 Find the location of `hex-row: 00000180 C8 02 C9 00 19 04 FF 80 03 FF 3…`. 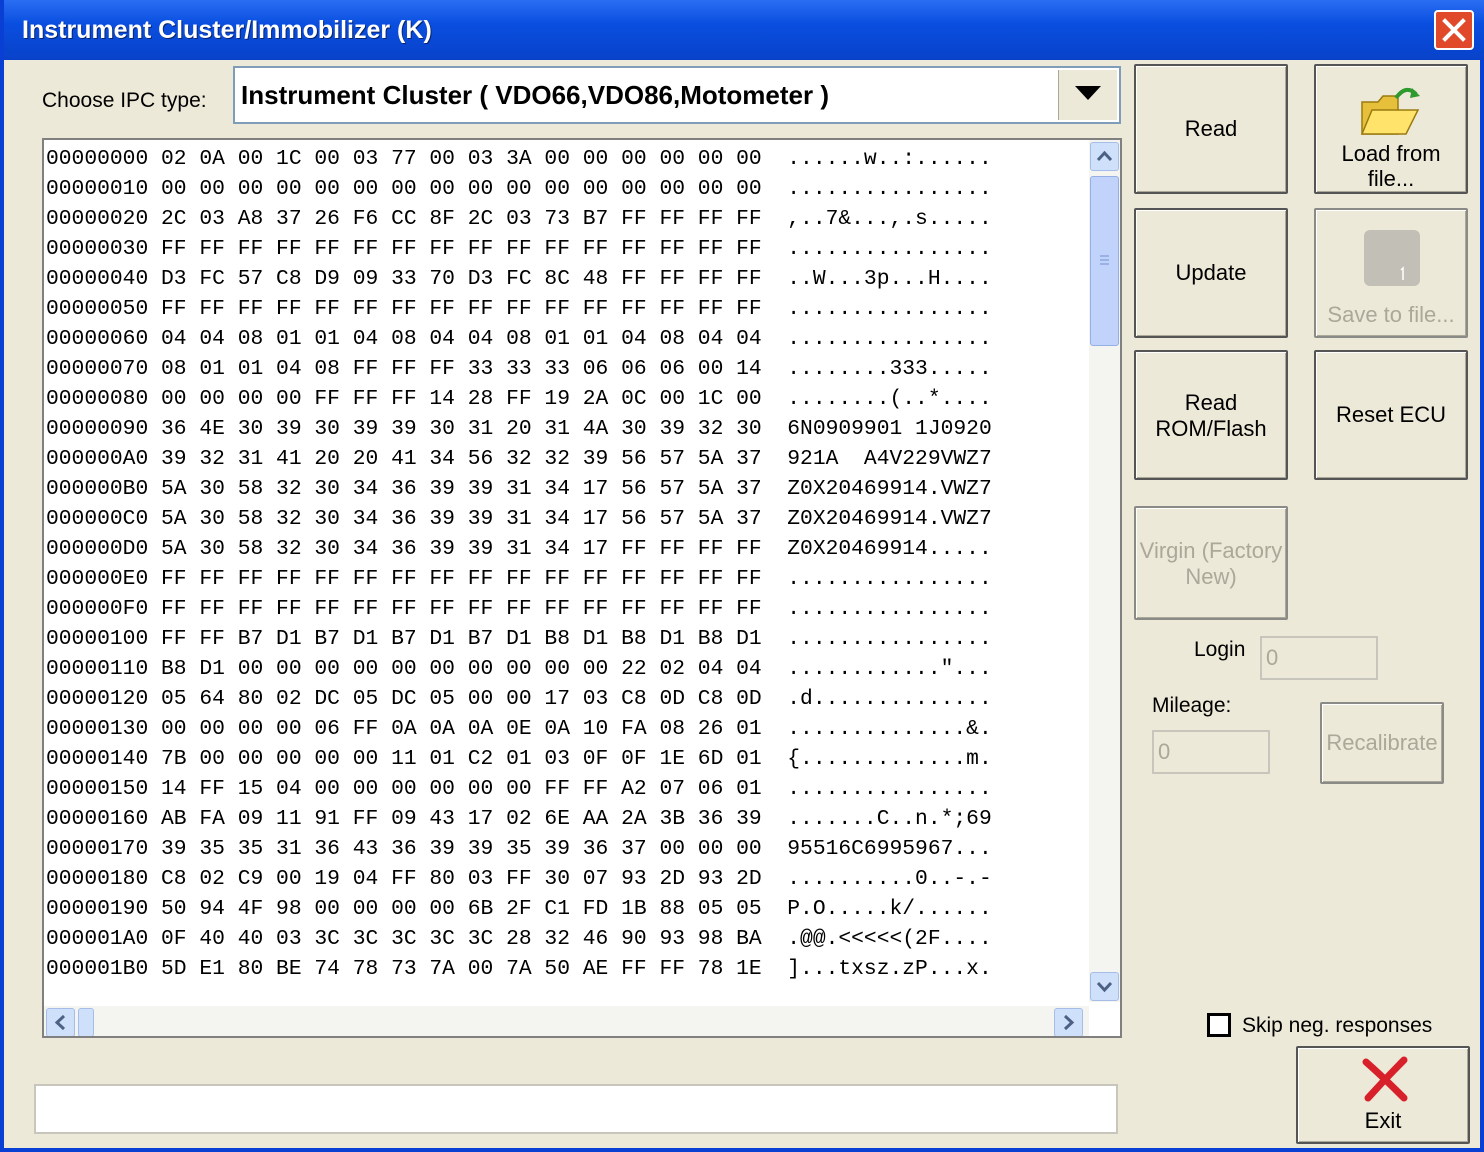

hex-row: 00000180 C8 02 C9 00 19 04 FF 80 03 FF 3… is located at coordinates (519, 879).